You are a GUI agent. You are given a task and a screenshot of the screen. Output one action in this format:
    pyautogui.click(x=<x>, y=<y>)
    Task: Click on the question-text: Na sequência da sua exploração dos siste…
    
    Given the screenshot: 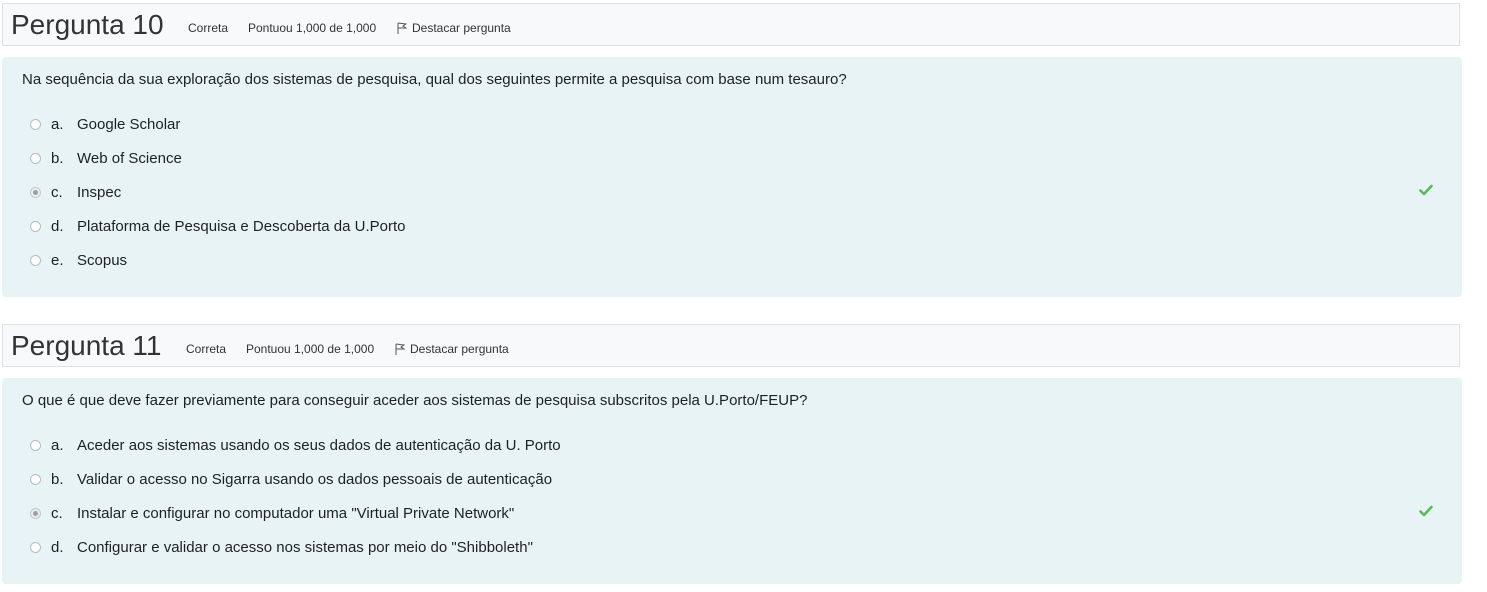 What is the action you would take?
    pyautogui.click(x=434, y=79)
    